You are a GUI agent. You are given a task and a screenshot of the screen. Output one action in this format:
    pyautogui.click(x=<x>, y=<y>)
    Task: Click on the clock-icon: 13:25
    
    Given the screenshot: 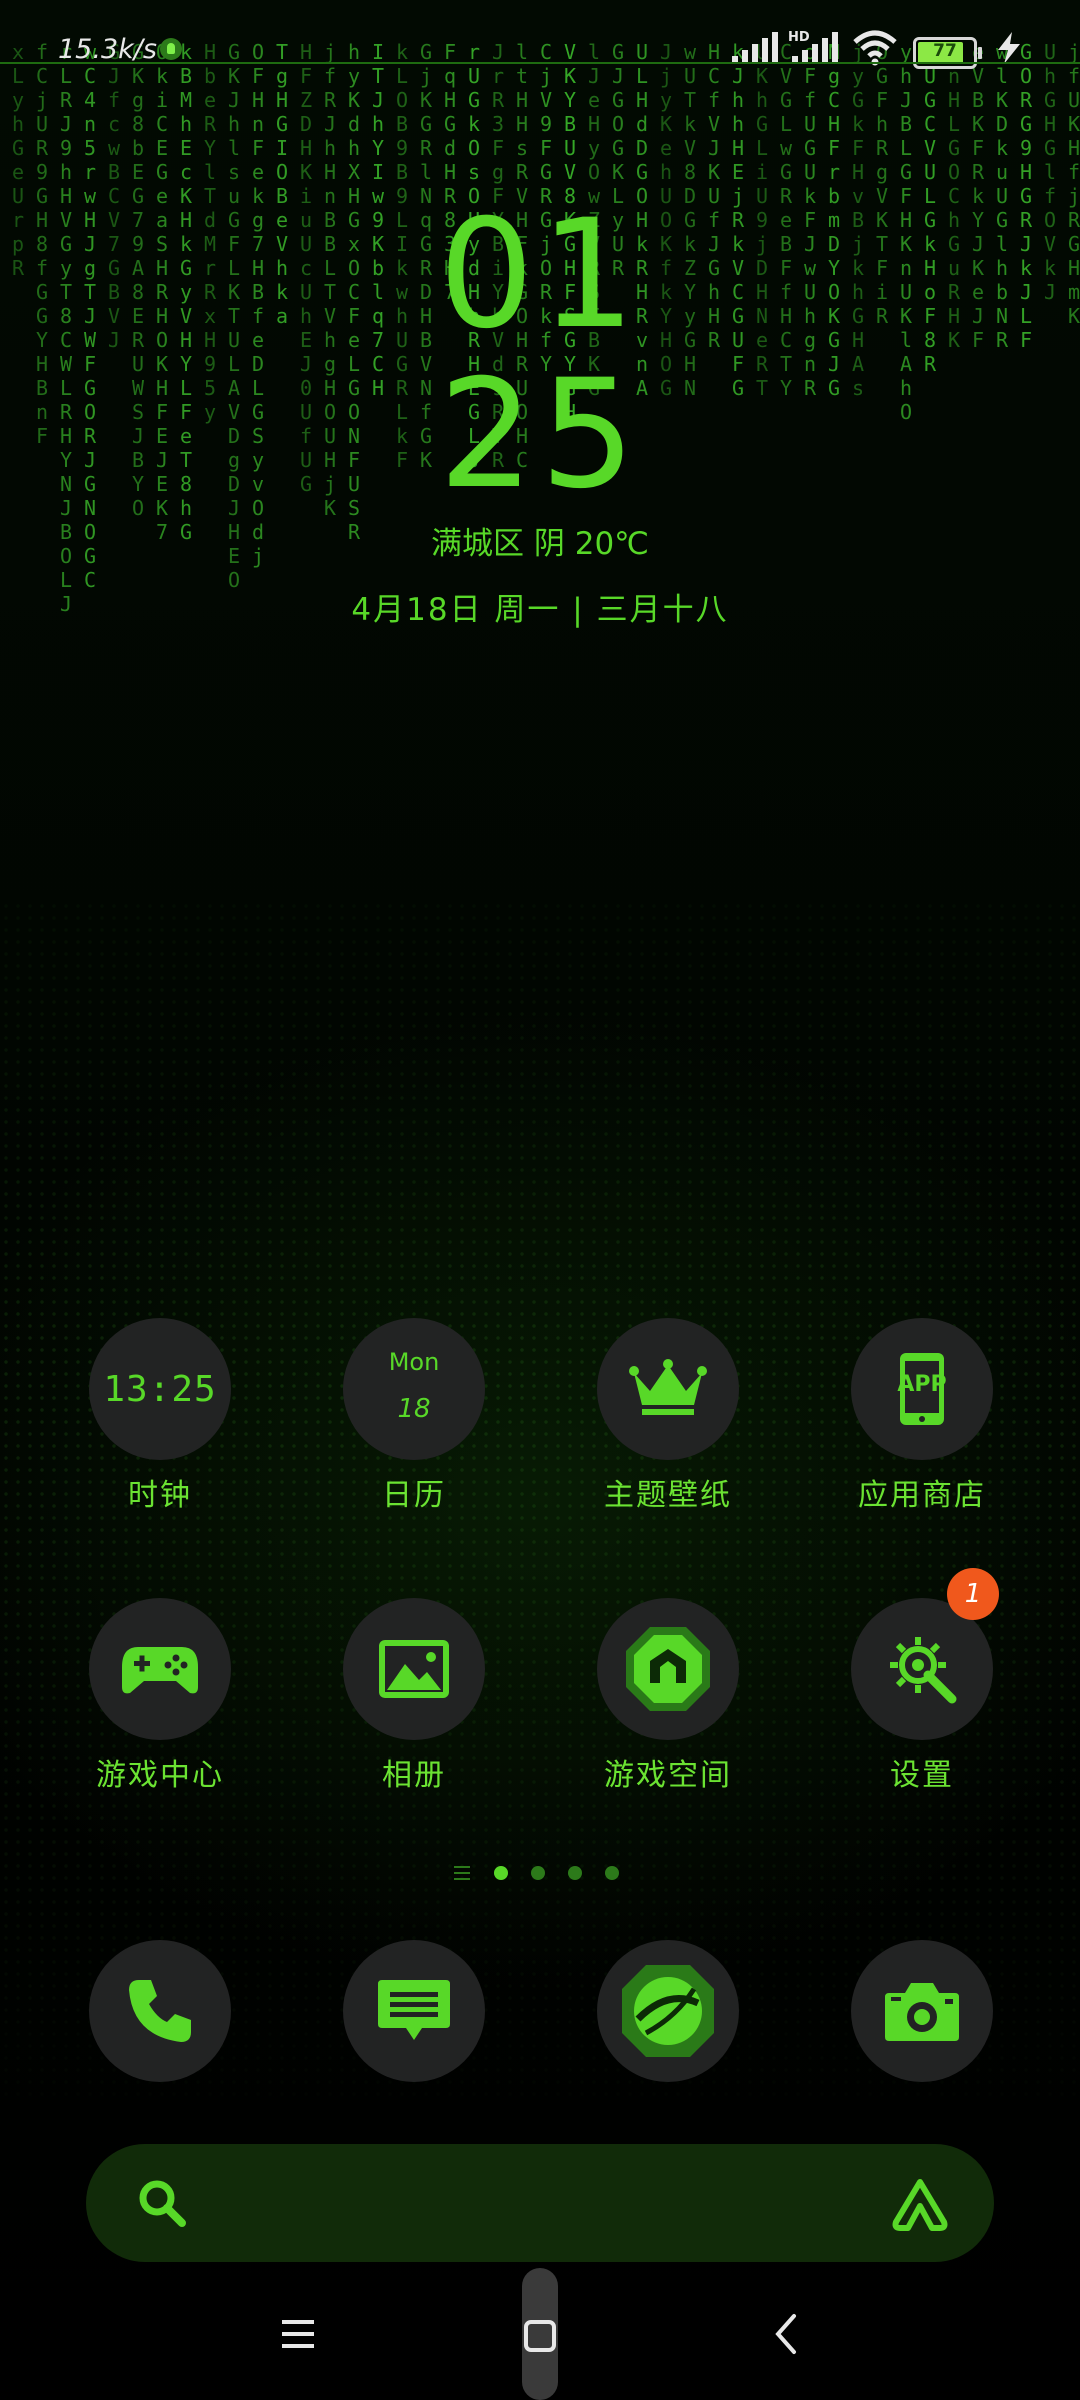 What is the action you would take?
    pyautogui.click(x=160, y=1389)
    